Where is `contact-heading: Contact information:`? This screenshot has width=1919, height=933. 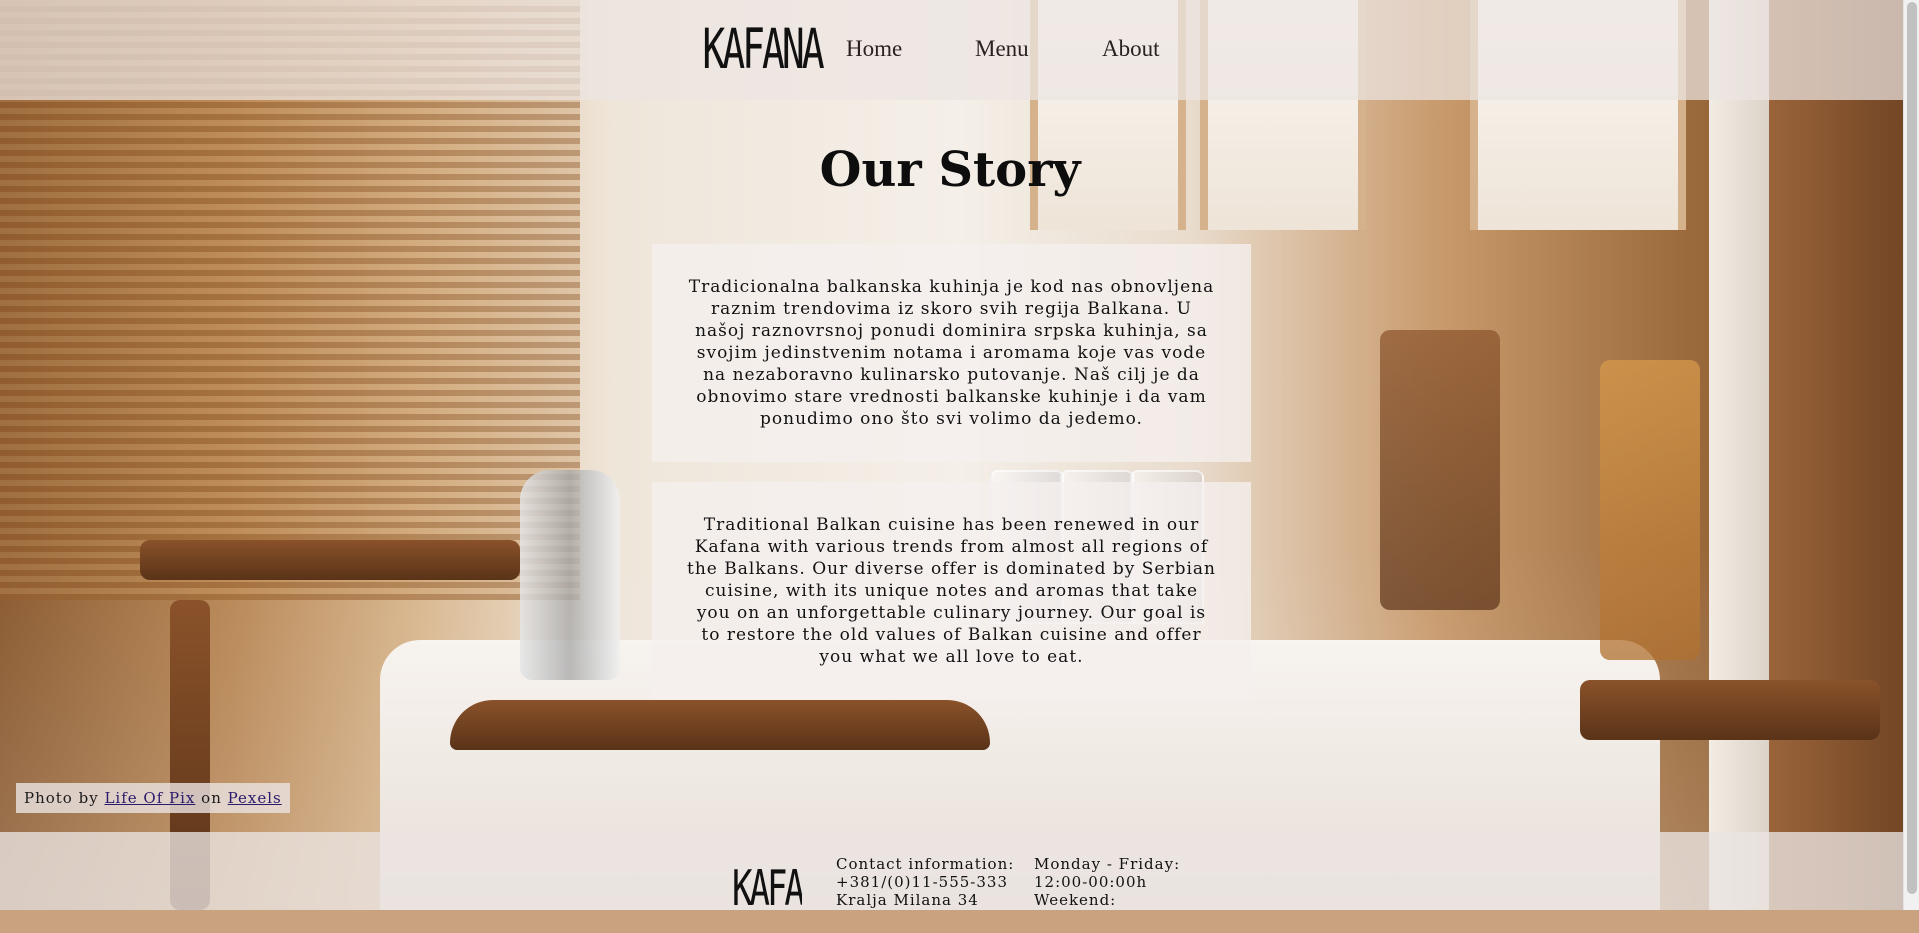
contact-heading: Contact information: is located at coordinates (925, 864).